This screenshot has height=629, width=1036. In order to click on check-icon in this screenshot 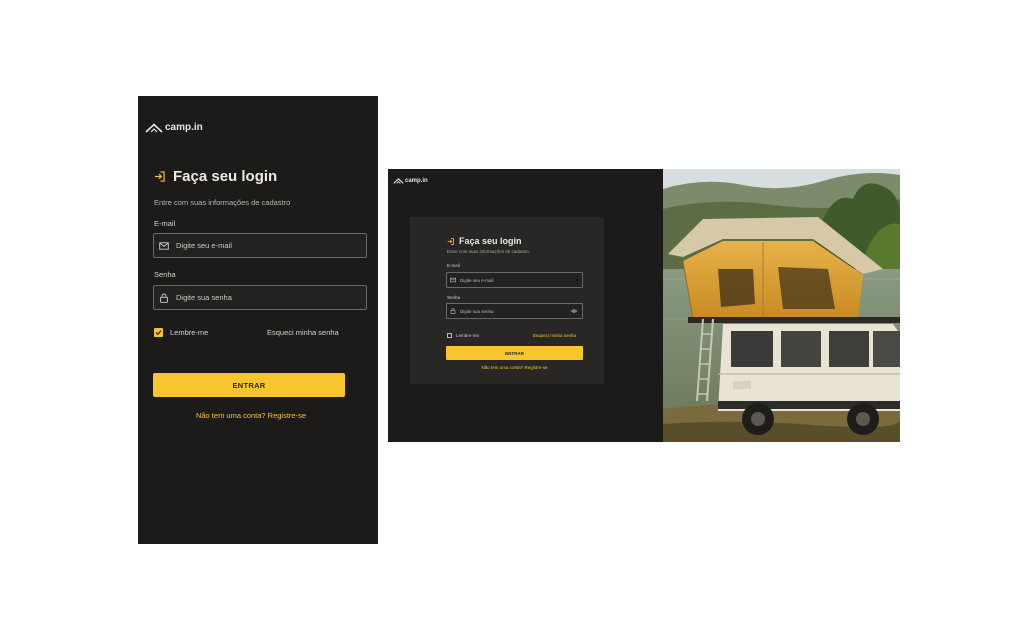, I will do `click(158, 333)`.